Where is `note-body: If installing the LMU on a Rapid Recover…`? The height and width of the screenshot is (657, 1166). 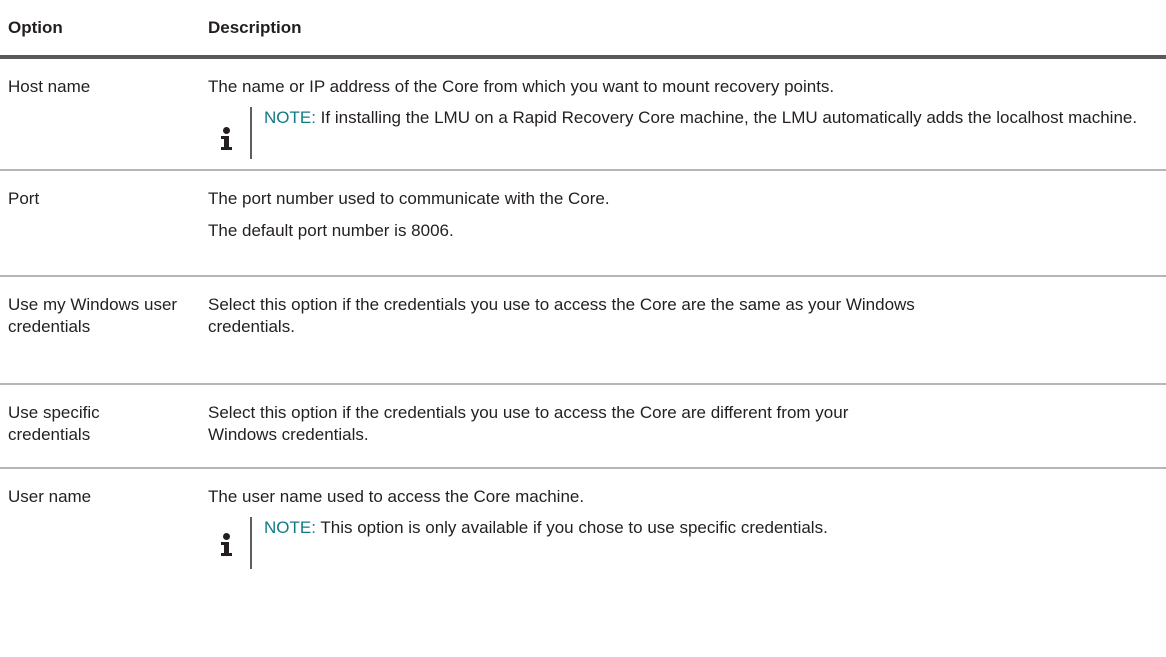
note-body: If installing the LMU on a Rapid Recover… is located at coordinates (726, 117).